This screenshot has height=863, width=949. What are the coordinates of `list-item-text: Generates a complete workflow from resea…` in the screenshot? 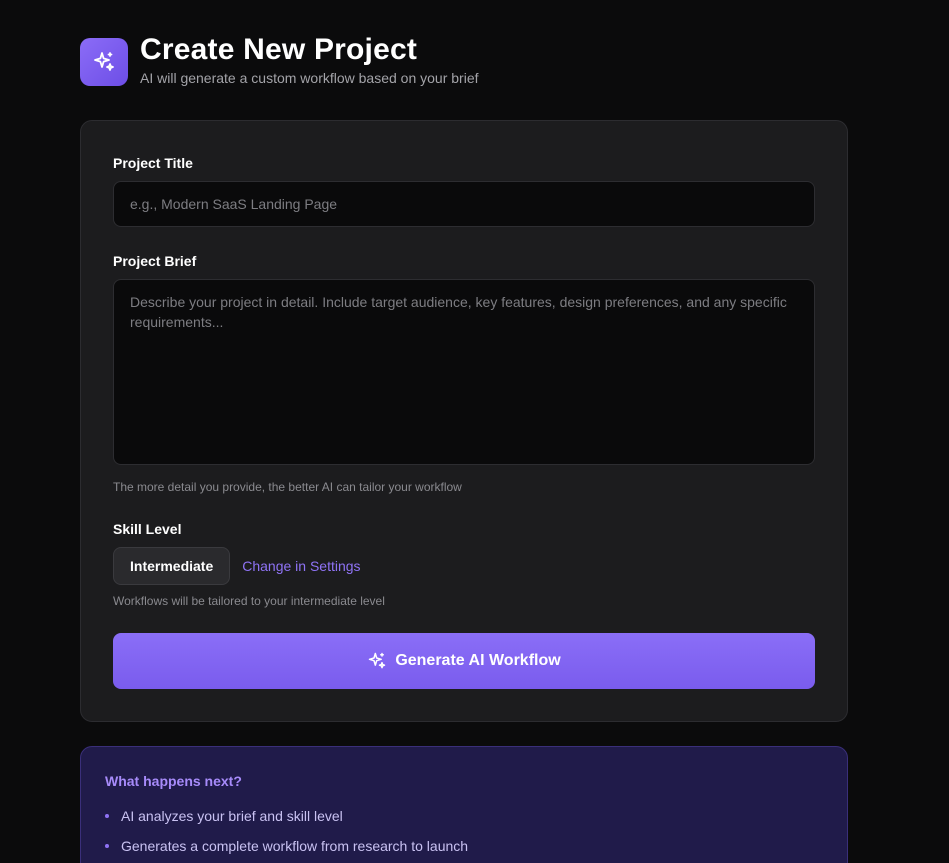 It's located at (295, 846).